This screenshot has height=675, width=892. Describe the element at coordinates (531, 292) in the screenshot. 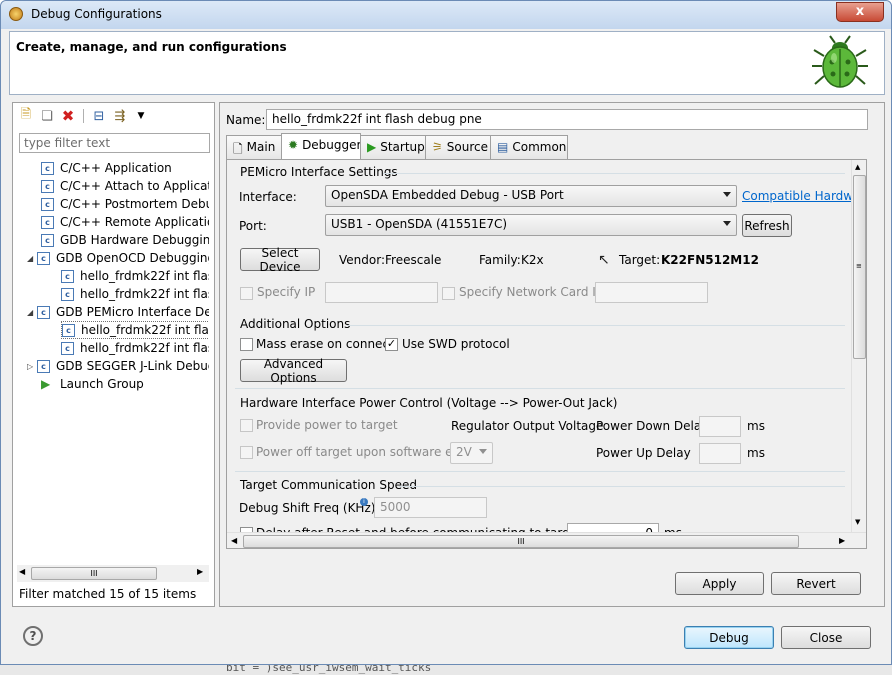

I see `specify-nic-label: Specify Network Card IP` at that location.